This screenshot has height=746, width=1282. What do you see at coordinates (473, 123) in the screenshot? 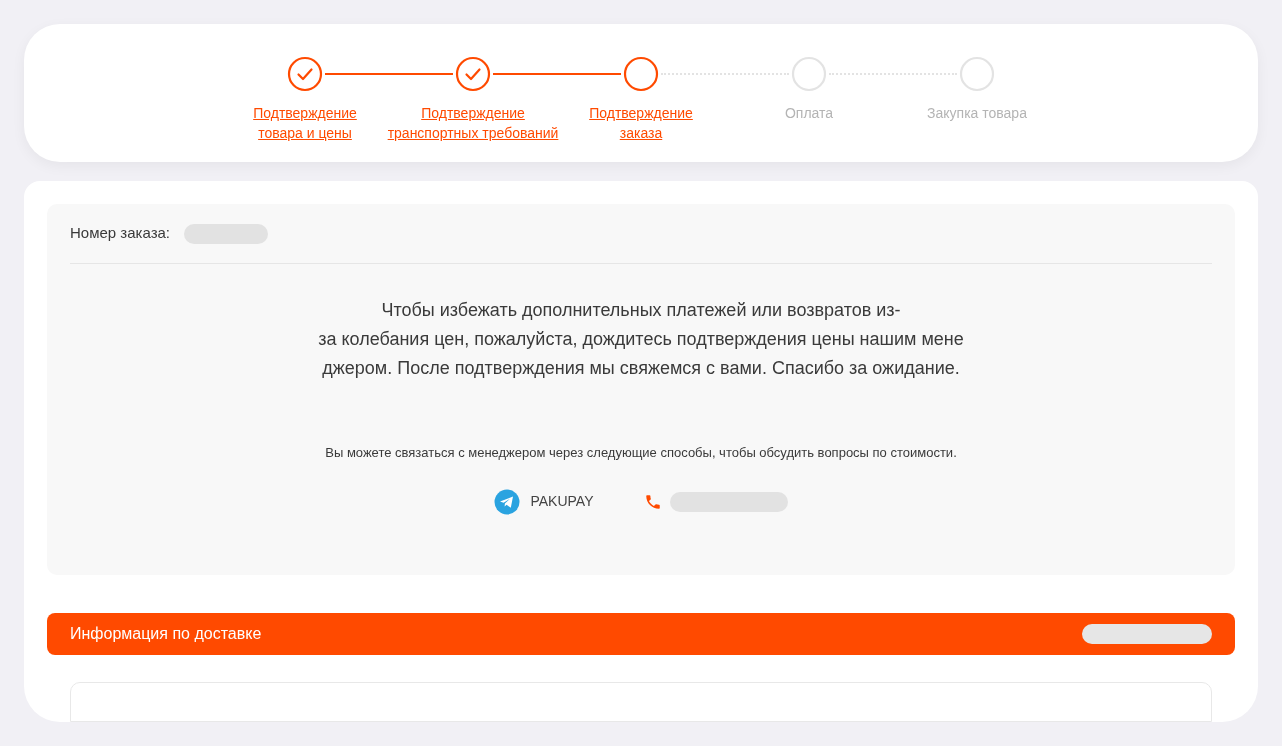
I see `step-label: Подтверждение транспортных требований` at bounding box center [473, 123].